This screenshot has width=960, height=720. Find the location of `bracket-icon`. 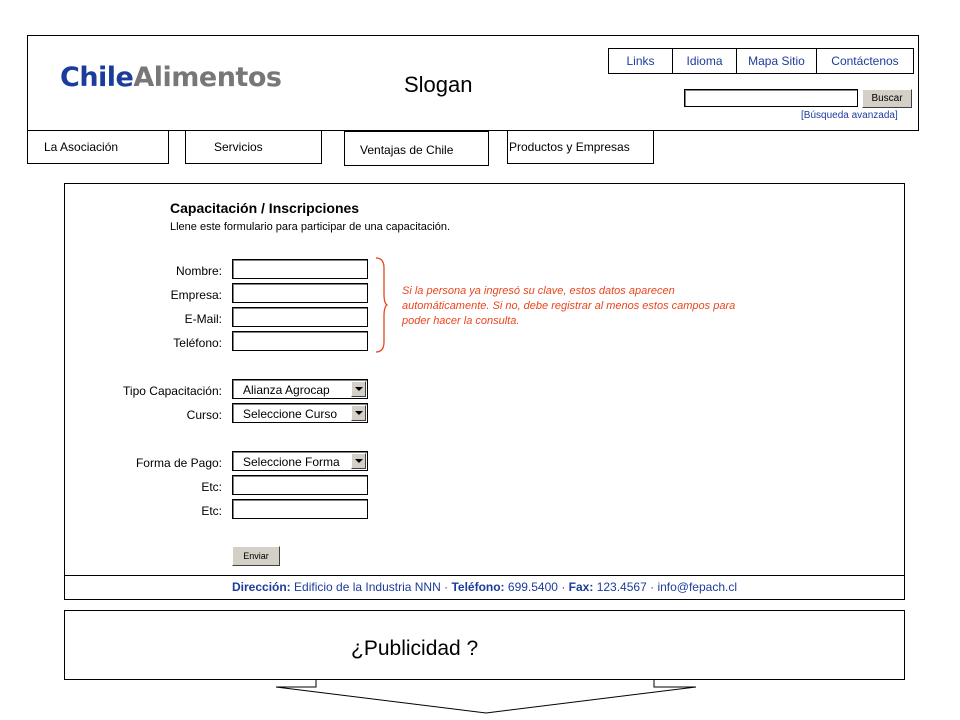

bracket-icon is located at coordinates (381, 305).